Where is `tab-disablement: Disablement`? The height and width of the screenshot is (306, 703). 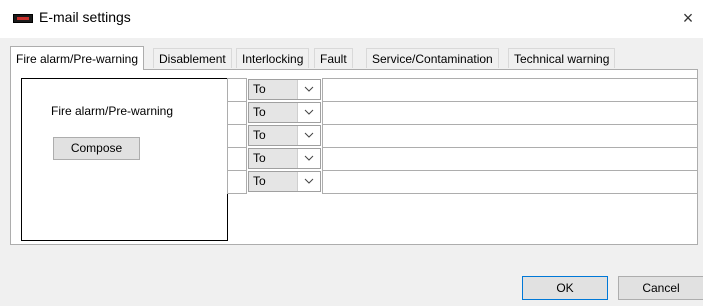 tab-disablement: Disablement is located at coordinates (192, 58).